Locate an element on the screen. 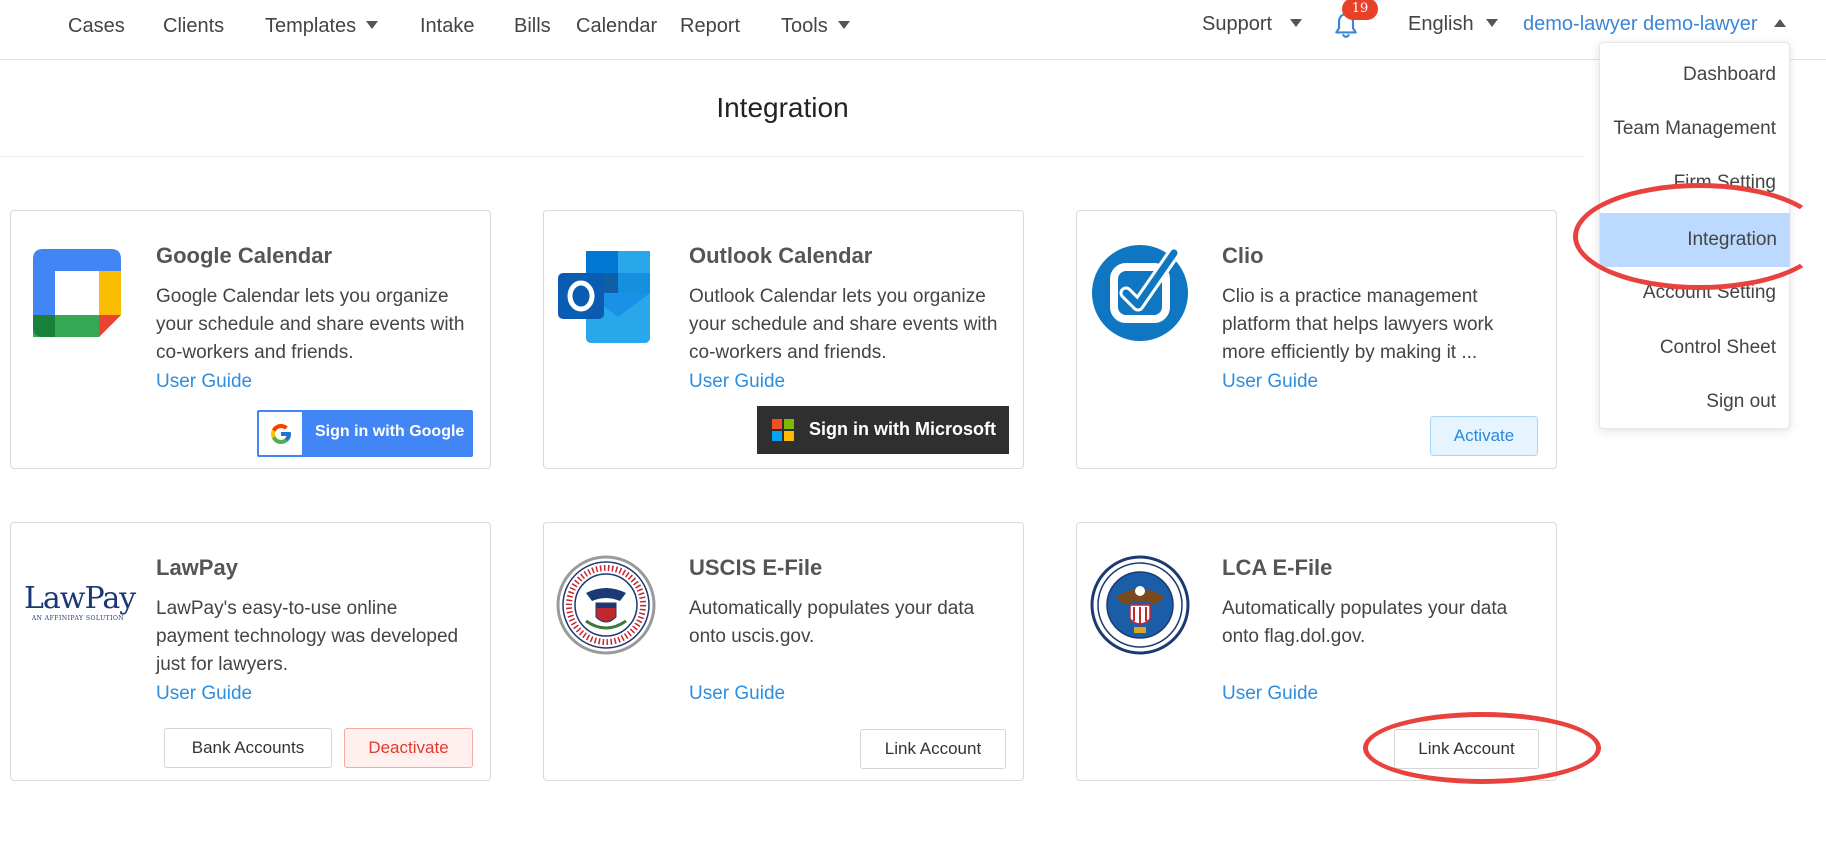  sign-in-with-microsoft-button: Sign in with Microsoft is located at coordinates (883, 430).